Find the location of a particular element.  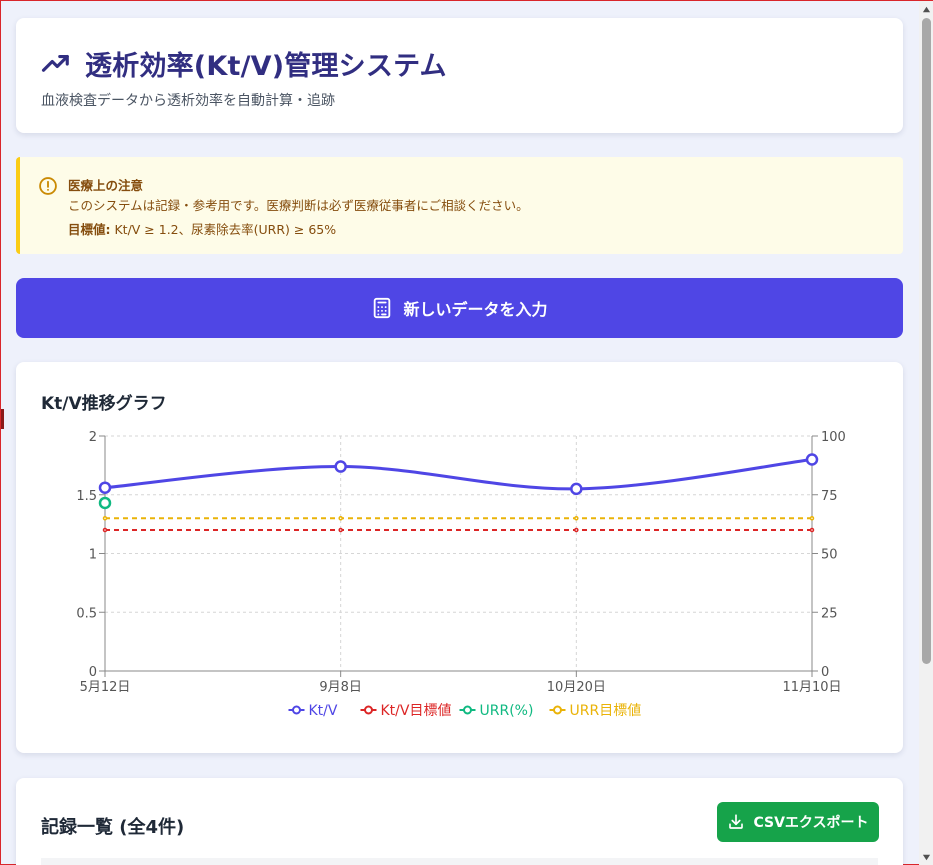

csv-export-button: CSVエクスポート is located at coordinates (798, 822).